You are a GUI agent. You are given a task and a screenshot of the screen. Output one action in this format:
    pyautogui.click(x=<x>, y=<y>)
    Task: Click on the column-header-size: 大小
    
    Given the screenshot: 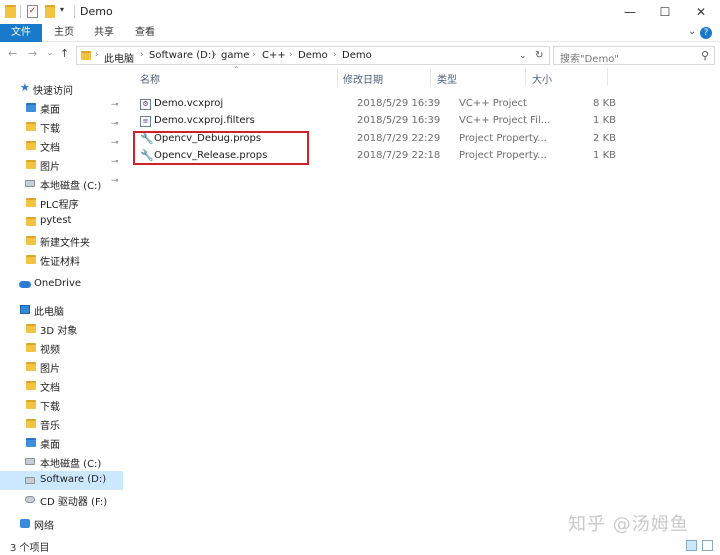 What is the action you would take?
    pyautogui.click(x=542, y=78)
    